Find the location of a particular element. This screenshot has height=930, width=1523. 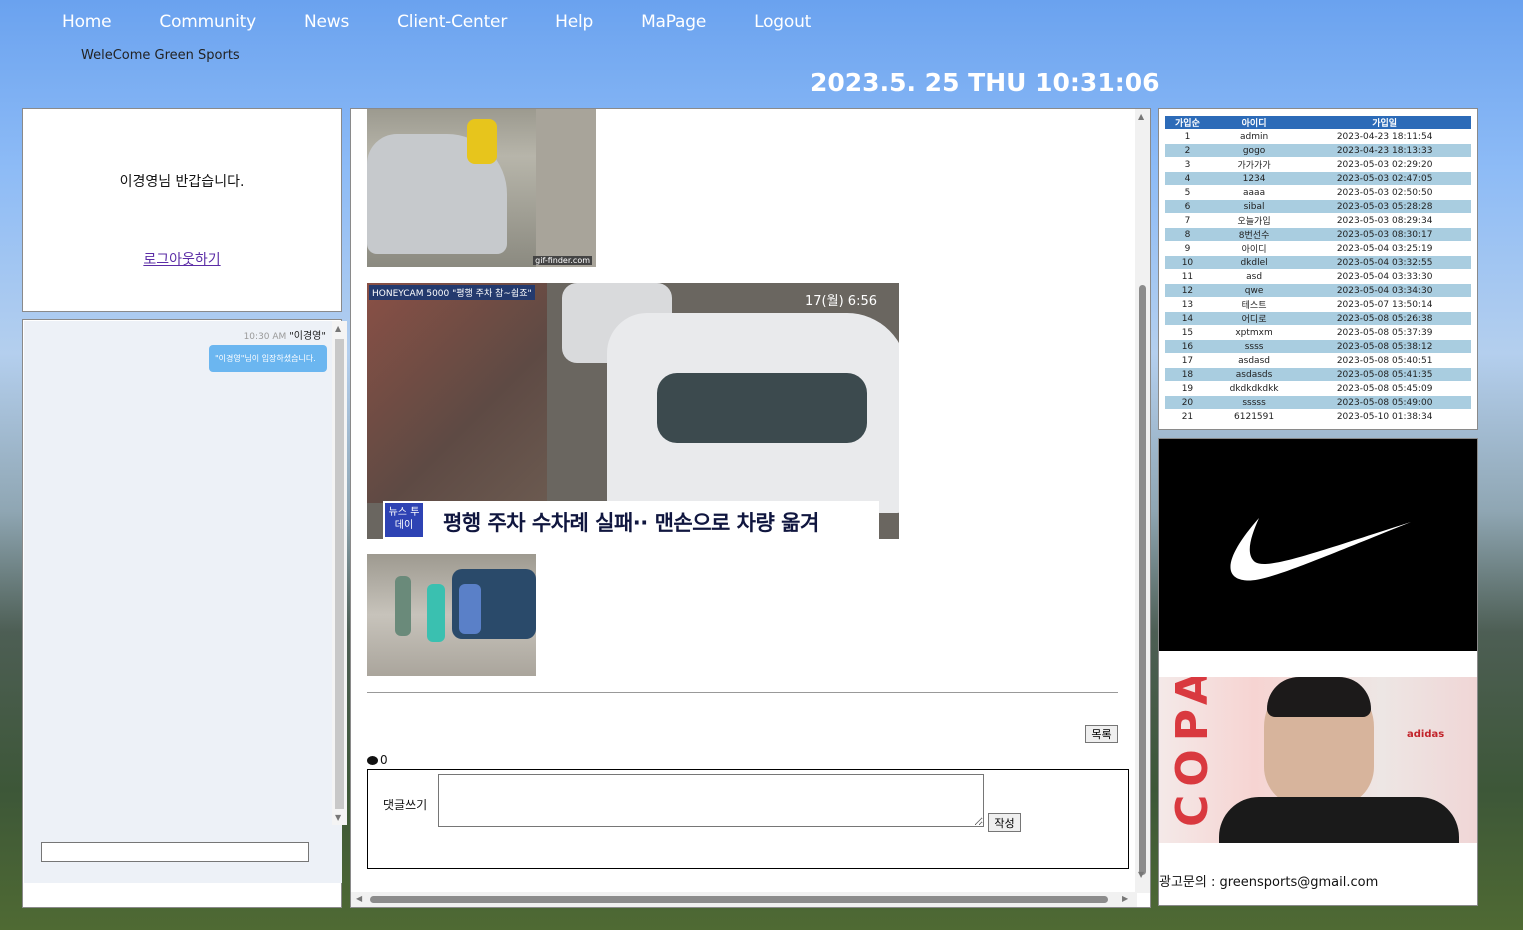

nike-swoosh-icon is located at coordinates (1320, 549).